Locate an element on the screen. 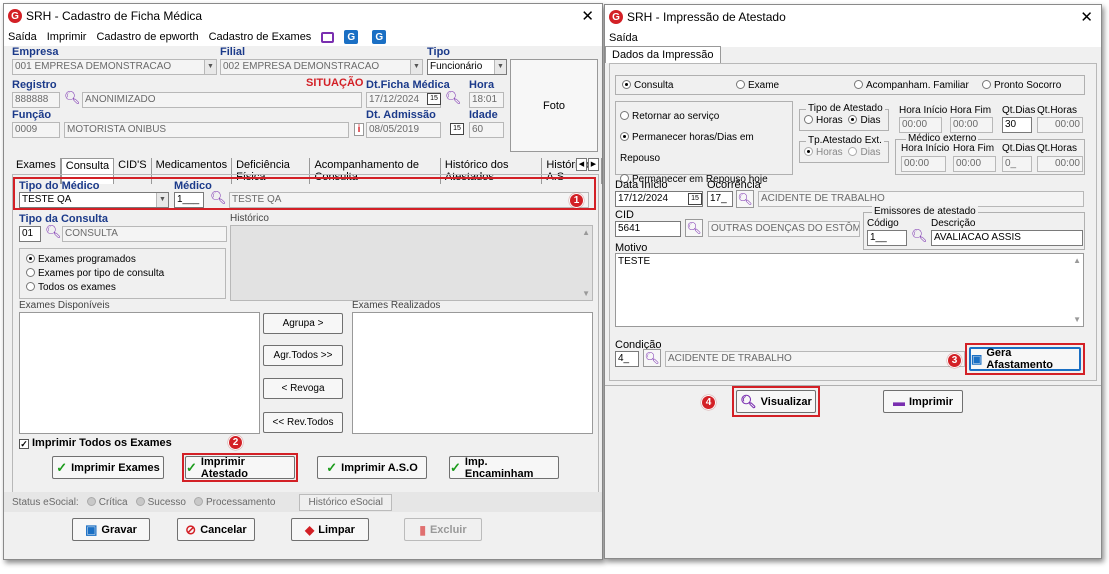 The width and height of the screenshot is (1109, 574). data-inicio-label: Data Início is located at coordinates (641, 185).